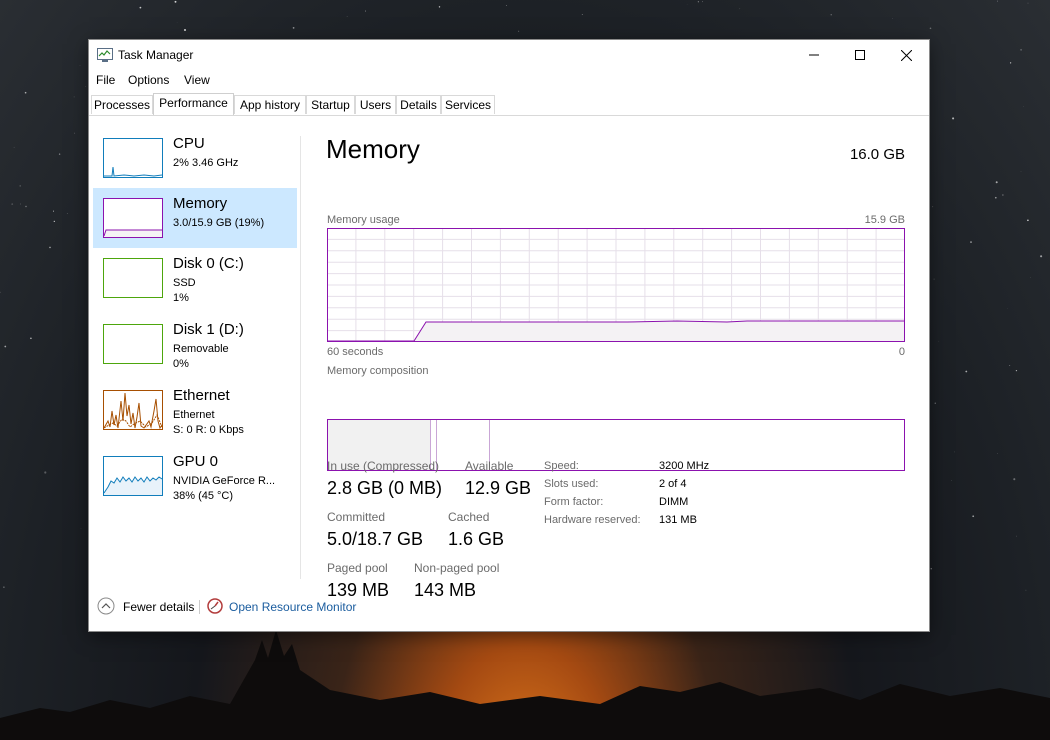 Image resolution: width=1050 pixels, height=740 pixels. I want to click on in-use-label: In use (Compressed), so click(383, 466).